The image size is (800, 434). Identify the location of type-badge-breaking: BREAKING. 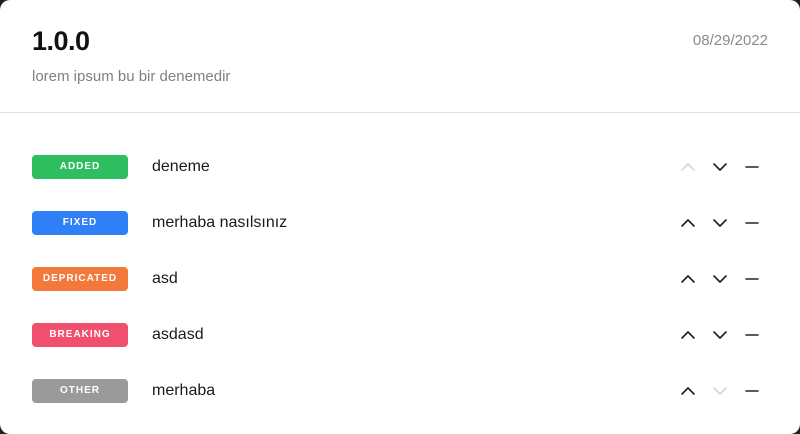
(80, 335).